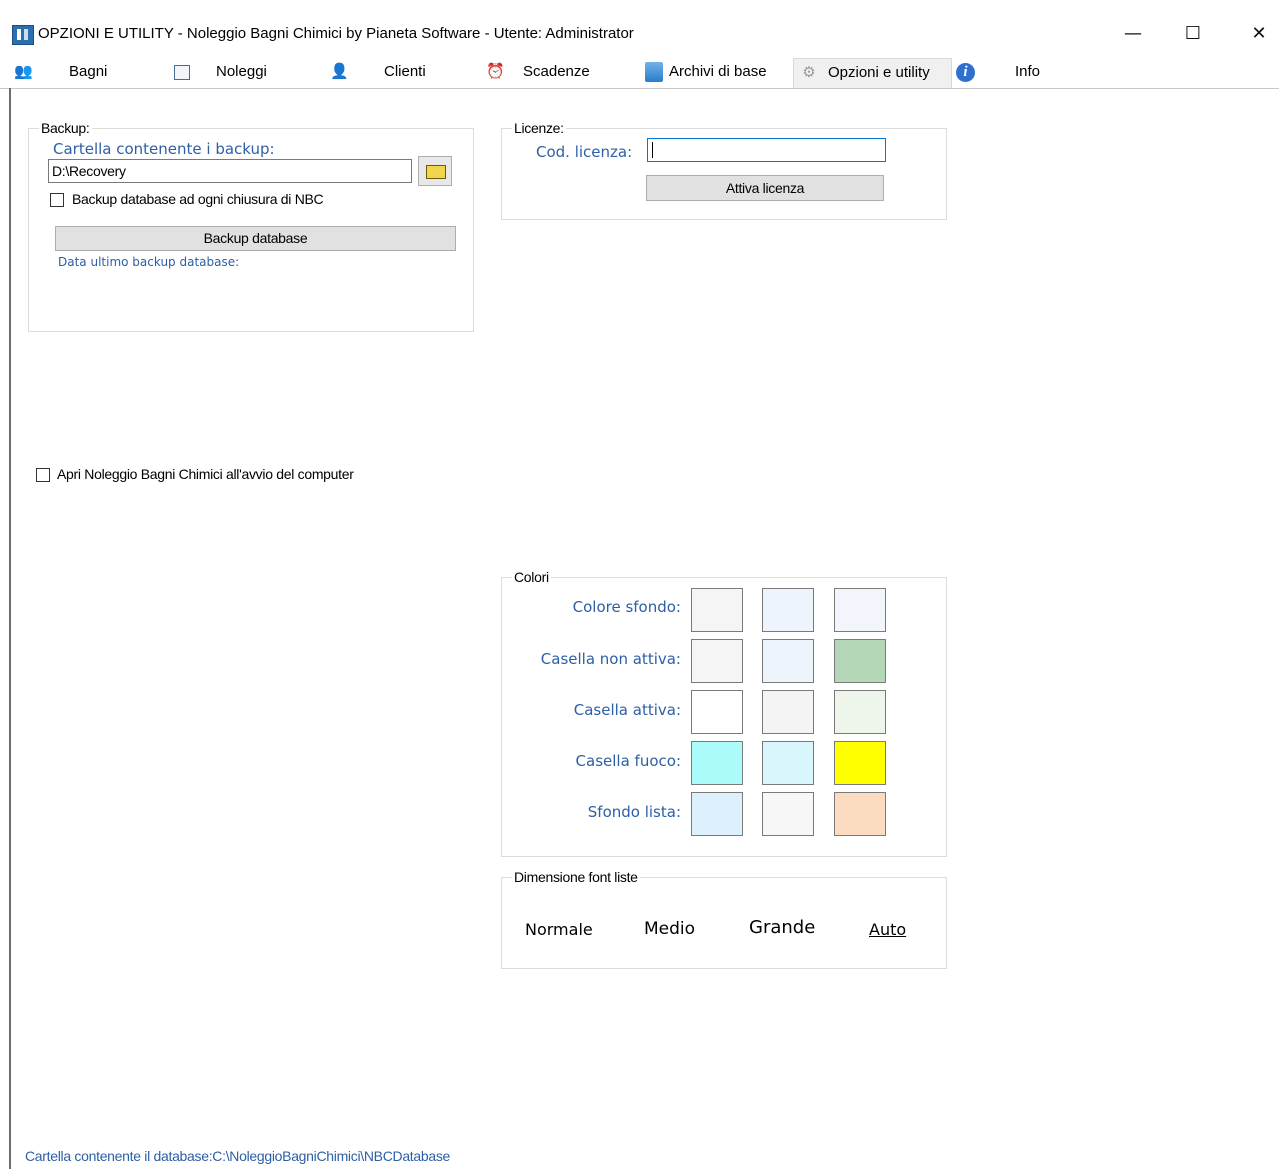 This screenshot has width=1279, height=1169. What do you see at coordinates (1257, 34) in the screenshot?
I see `close-button: ✕` at bounding box center [1257, 34].